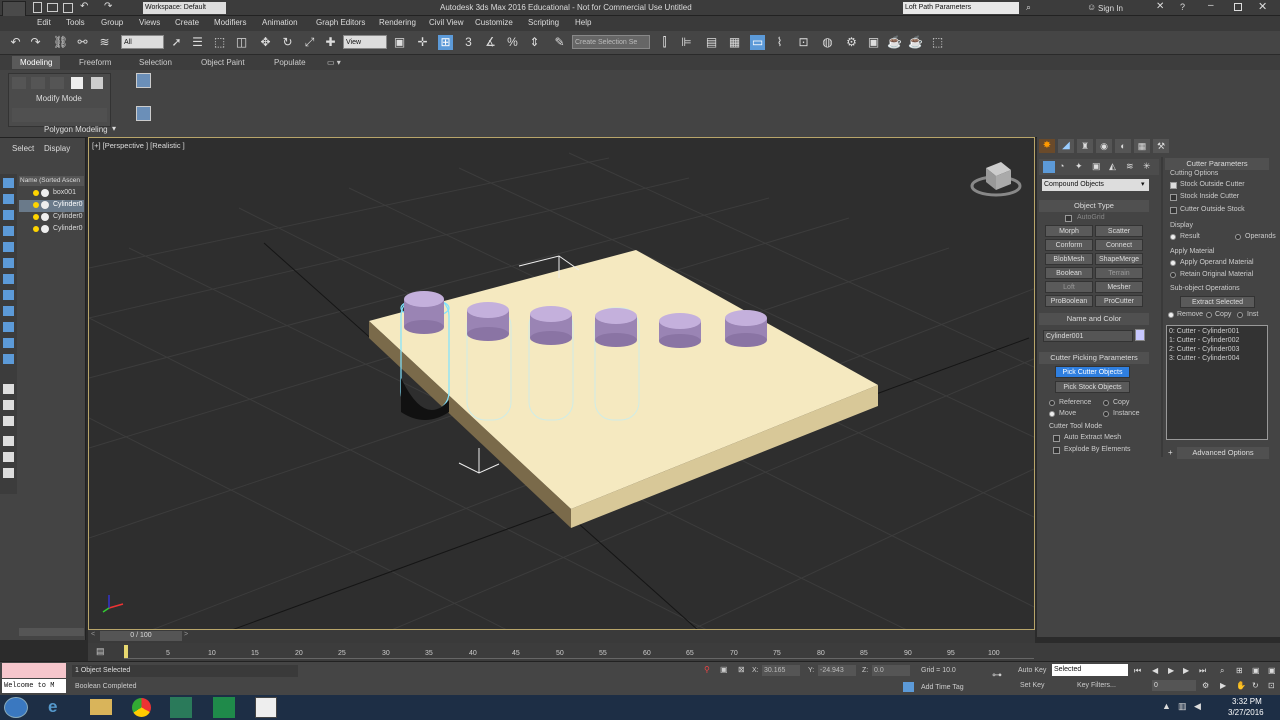 The height and width of the screenshot is (720, 1280). What do you see at coordinates (95, 62) in the screenshot?
I see `tab-freeform: Freeform` at bounding box center [95, 62].